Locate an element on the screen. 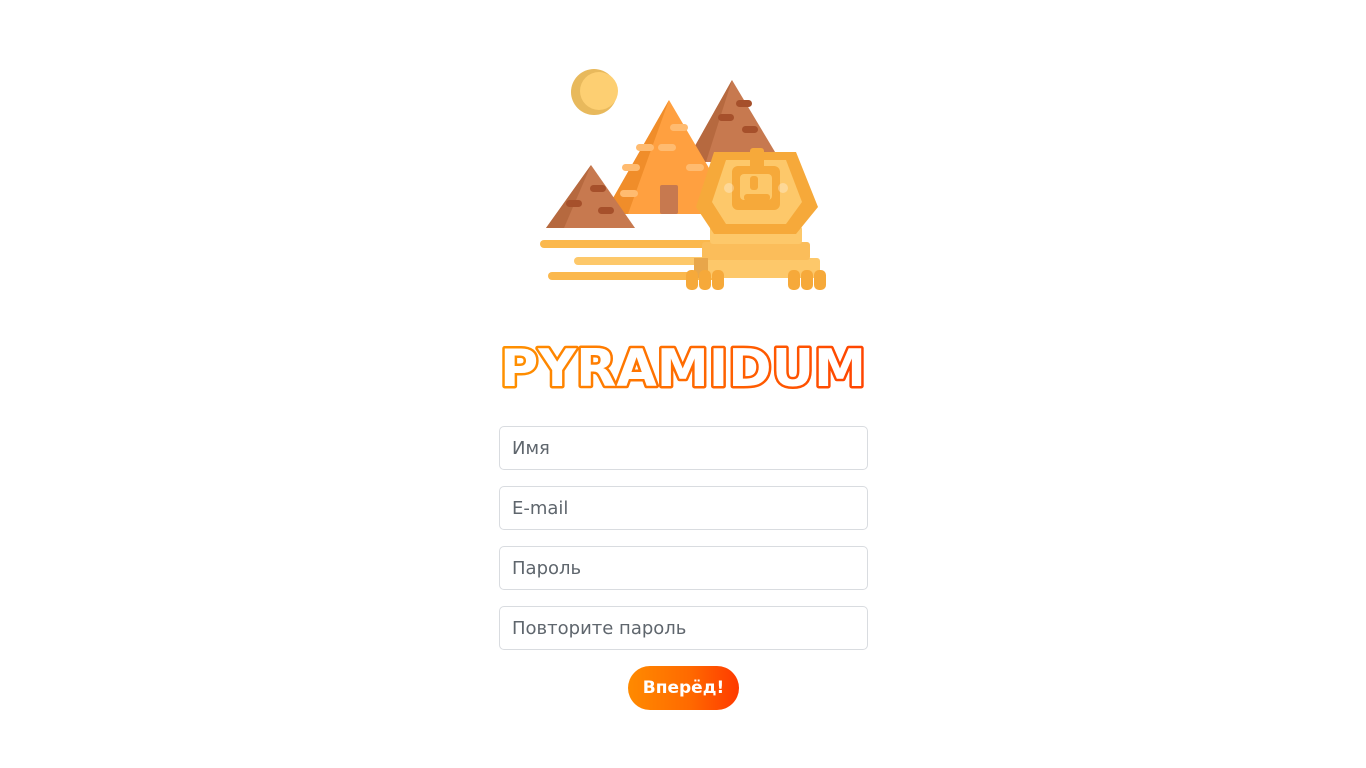 This screenshot has width=1366, height=768. password-input is located at coordinates (683, 568).